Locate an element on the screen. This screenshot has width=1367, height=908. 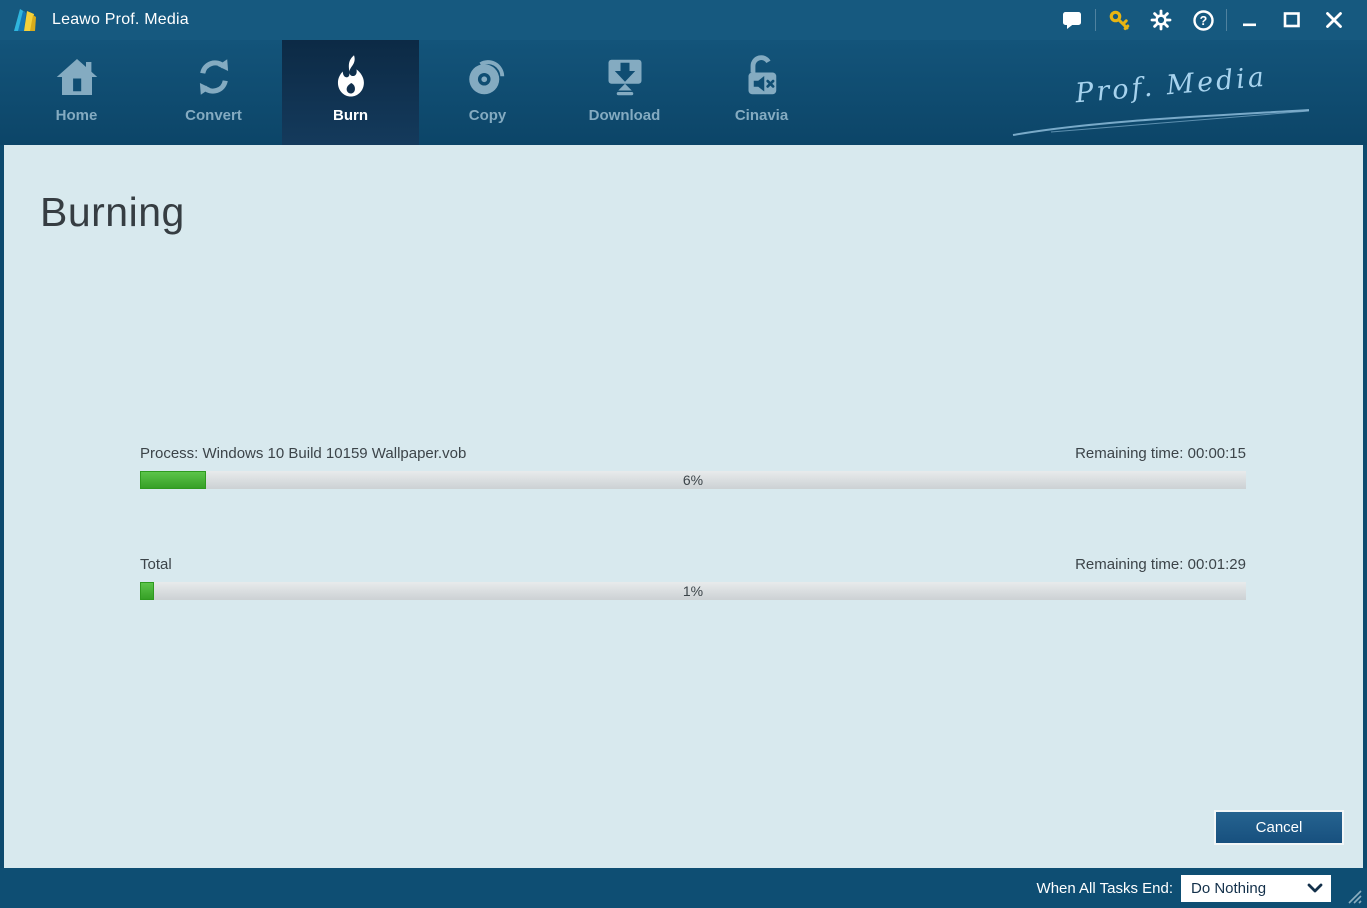
home-icon is located at coordinates (76, 77).